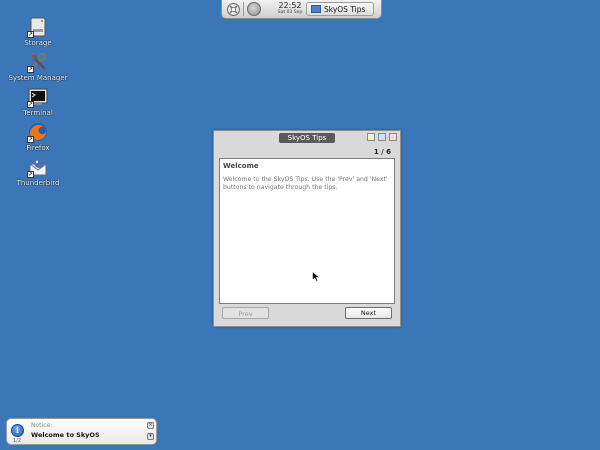 The height and width of the screenshot is (450, 600). What do you see at coordinates (382, 137) in the screenshot?
I see `maximize-button` at bounding box center [382, 137].